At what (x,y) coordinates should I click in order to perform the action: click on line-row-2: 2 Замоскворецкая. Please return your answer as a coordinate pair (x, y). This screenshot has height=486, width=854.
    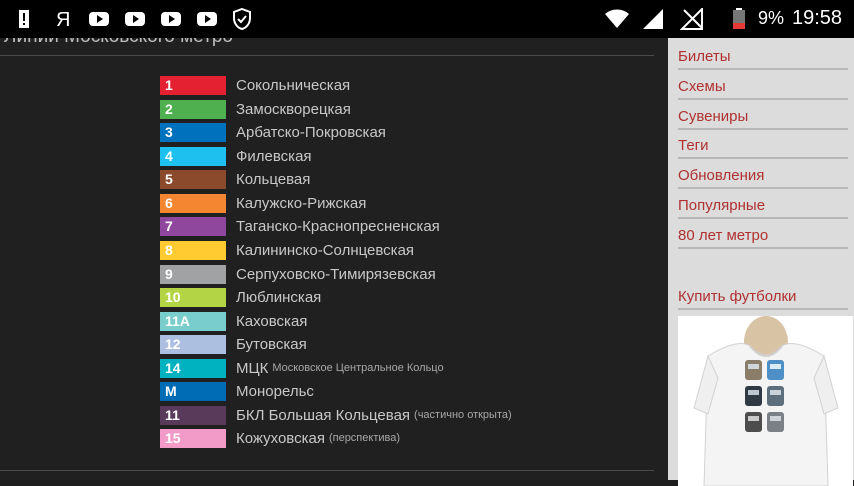
    Looking at the image, I should click on (257, 109).